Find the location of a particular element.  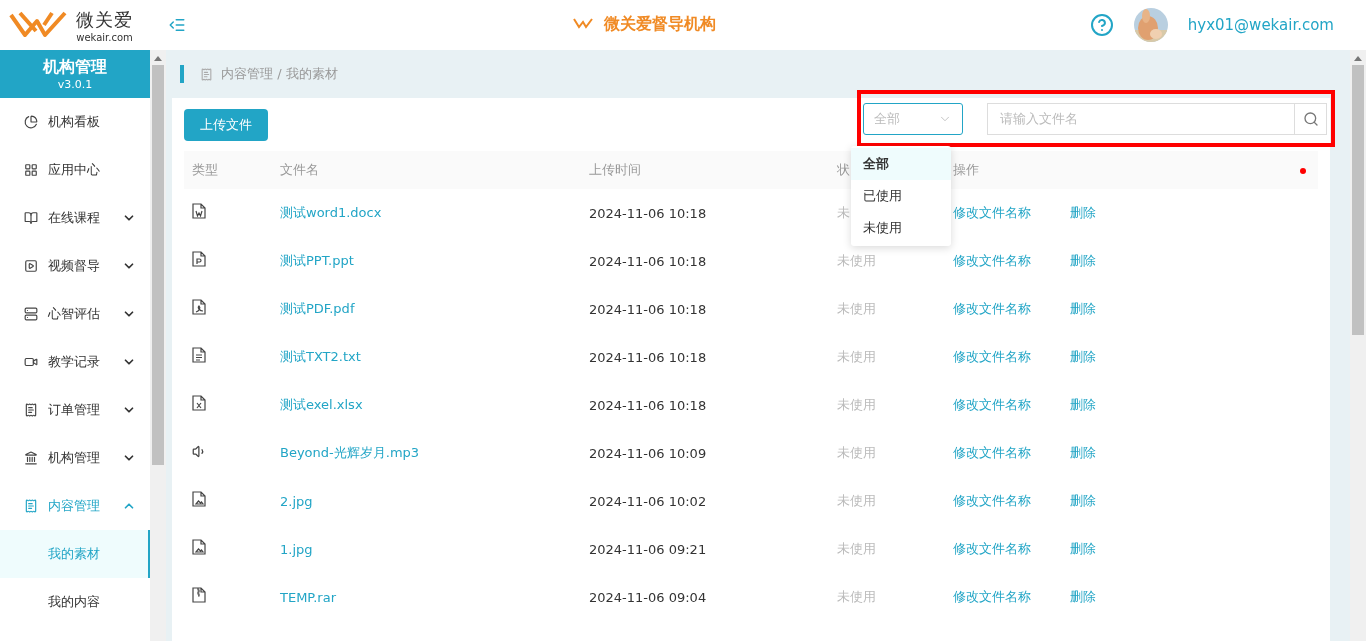

file-name-link: TEMP.rar is located at coordinates (434, 597).